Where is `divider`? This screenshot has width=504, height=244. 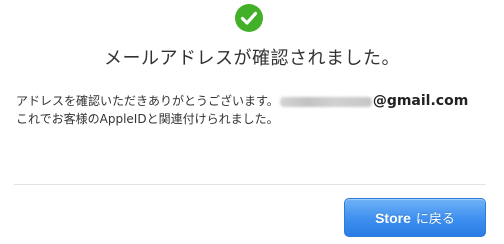
divider is located at coordinates (250, 184).